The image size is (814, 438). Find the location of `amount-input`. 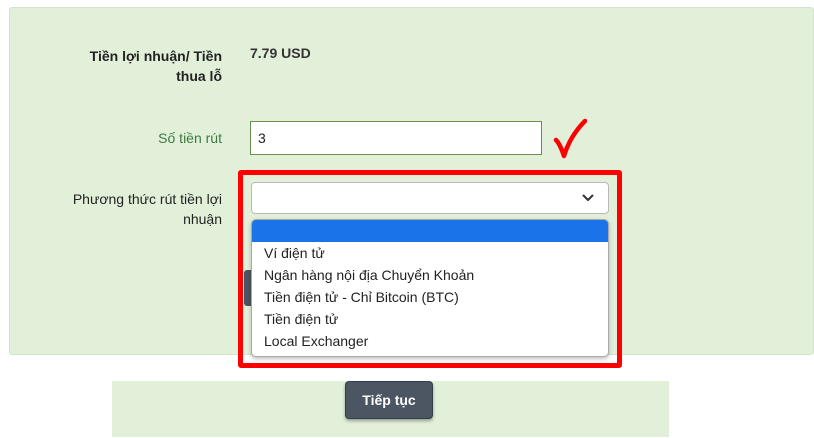

amount-input is located at coordinates (396, 138).